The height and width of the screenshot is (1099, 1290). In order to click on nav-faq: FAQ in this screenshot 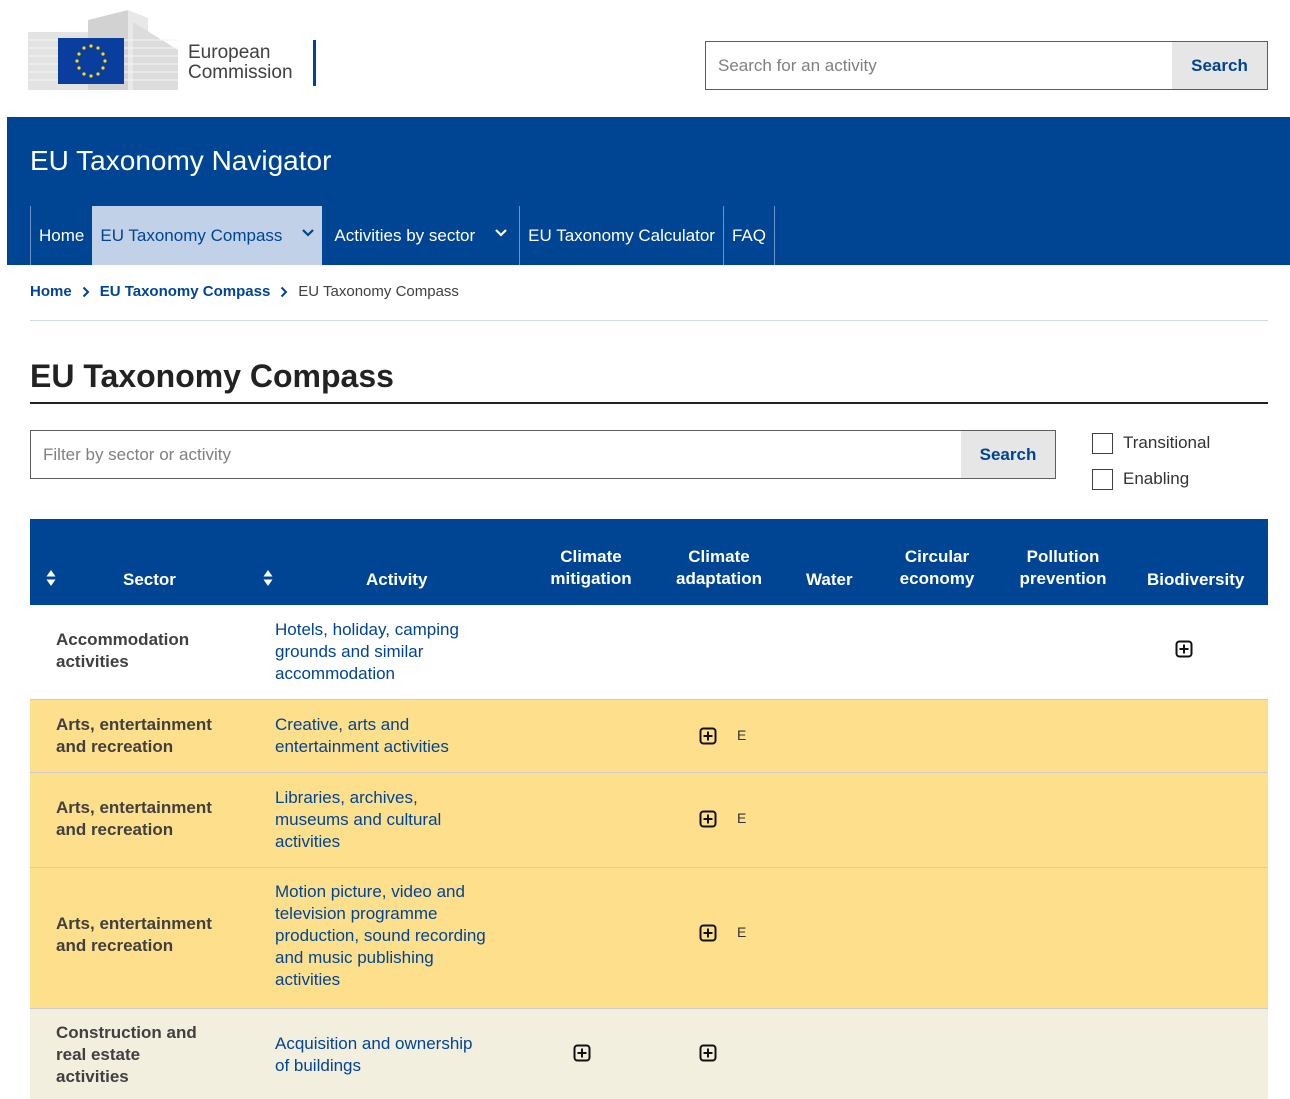, I will do `click(748, 235)`.